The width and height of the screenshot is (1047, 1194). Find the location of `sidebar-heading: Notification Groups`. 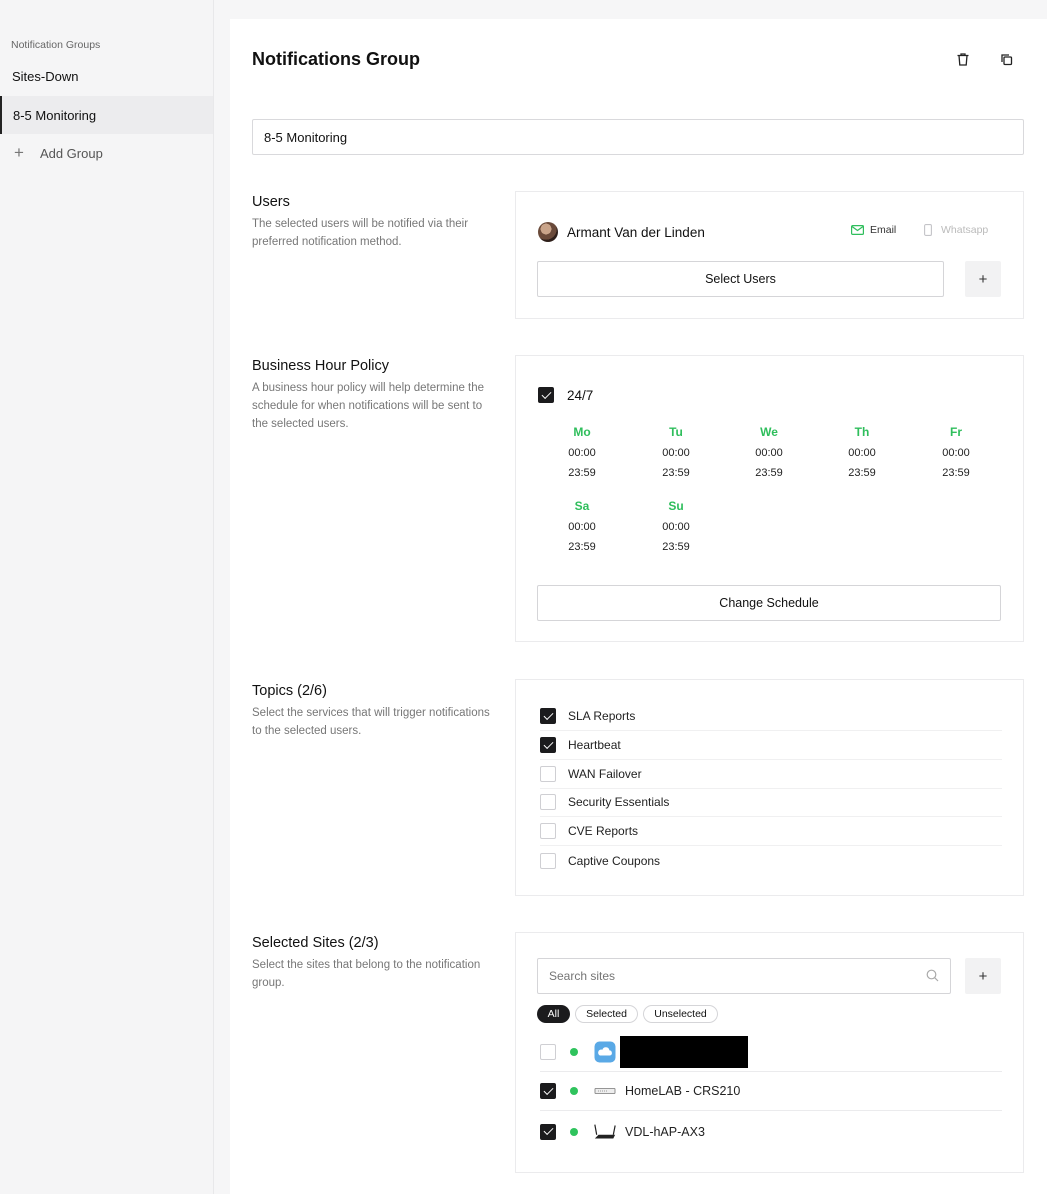

sidebar-heading: Notification Groups is located at coordinates (56, 45).